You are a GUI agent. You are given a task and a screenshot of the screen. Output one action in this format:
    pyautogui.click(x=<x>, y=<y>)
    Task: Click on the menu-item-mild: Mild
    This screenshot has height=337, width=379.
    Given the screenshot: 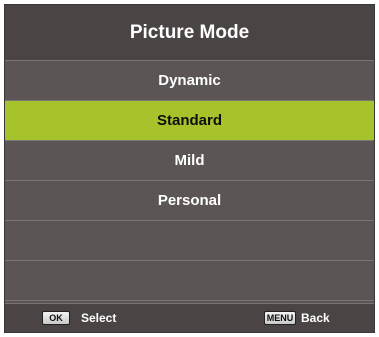 What is the action you would take?
    pyautogui.click(x=189, y=161)
    